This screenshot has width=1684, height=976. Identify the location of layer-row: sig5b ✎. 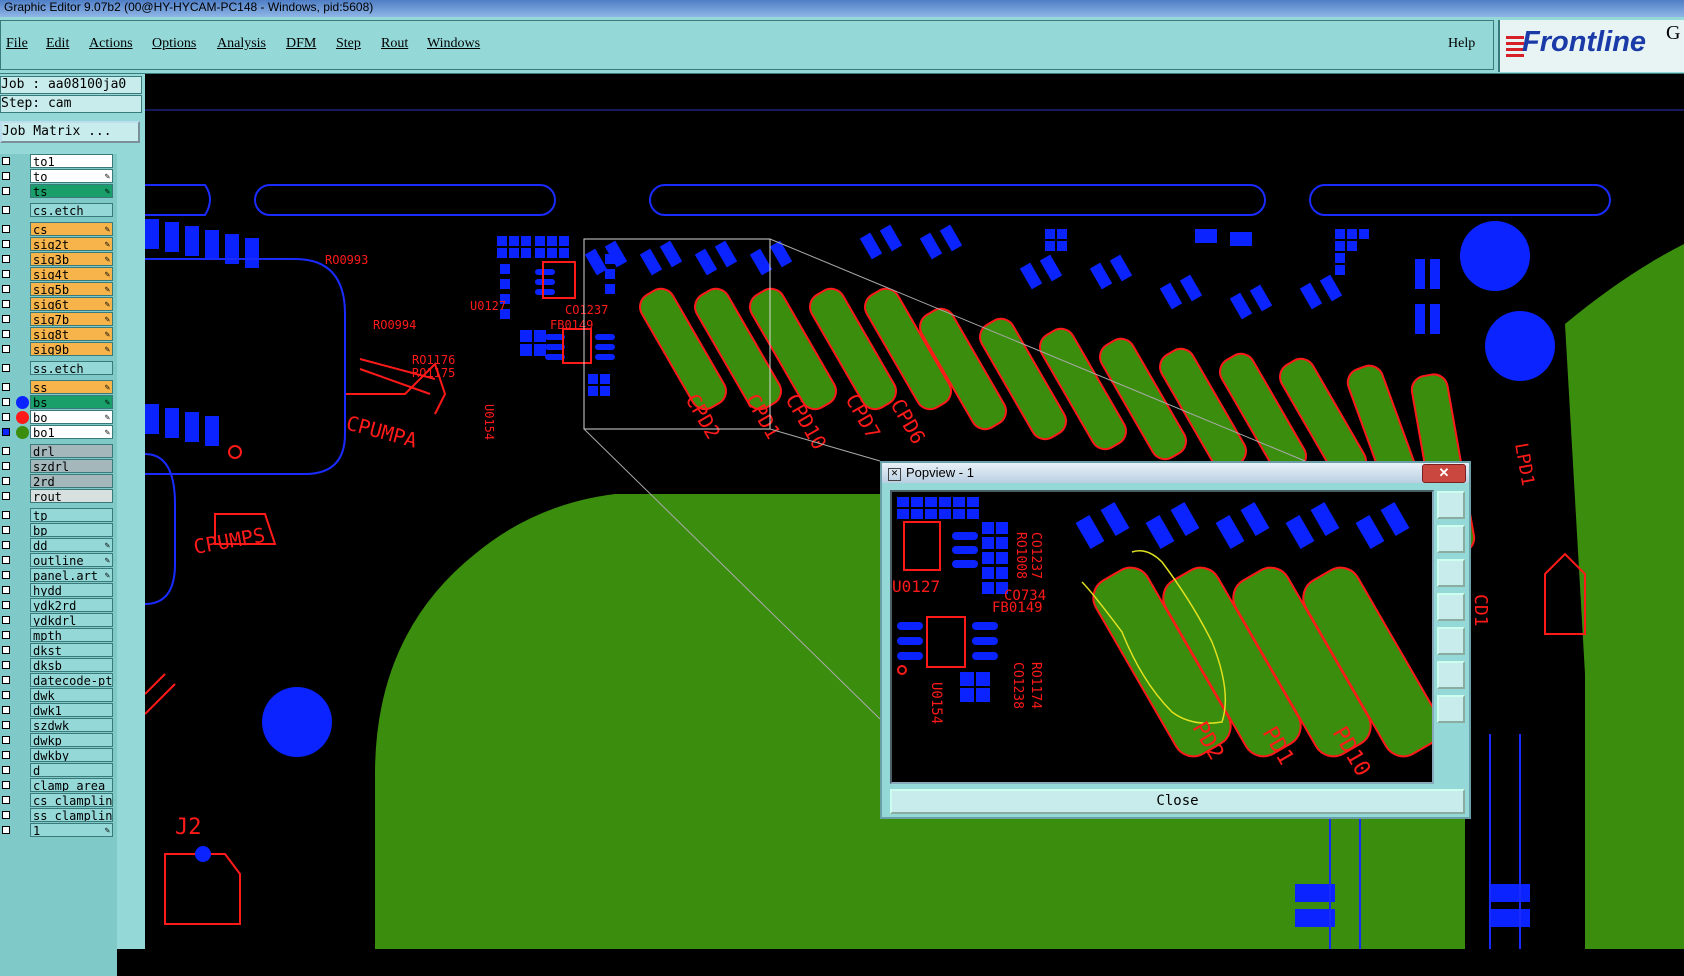
(58, 289).